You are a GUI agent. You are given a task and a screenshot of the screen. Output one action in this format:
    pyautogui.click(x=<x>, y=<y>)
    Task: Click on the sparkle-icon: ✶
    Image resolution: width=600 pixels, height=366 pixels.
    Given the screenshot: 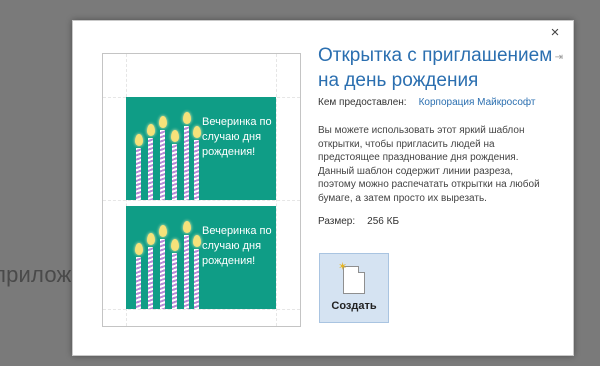 What is the action you would take?
    pyautogui.click(x=343, y=267)
    